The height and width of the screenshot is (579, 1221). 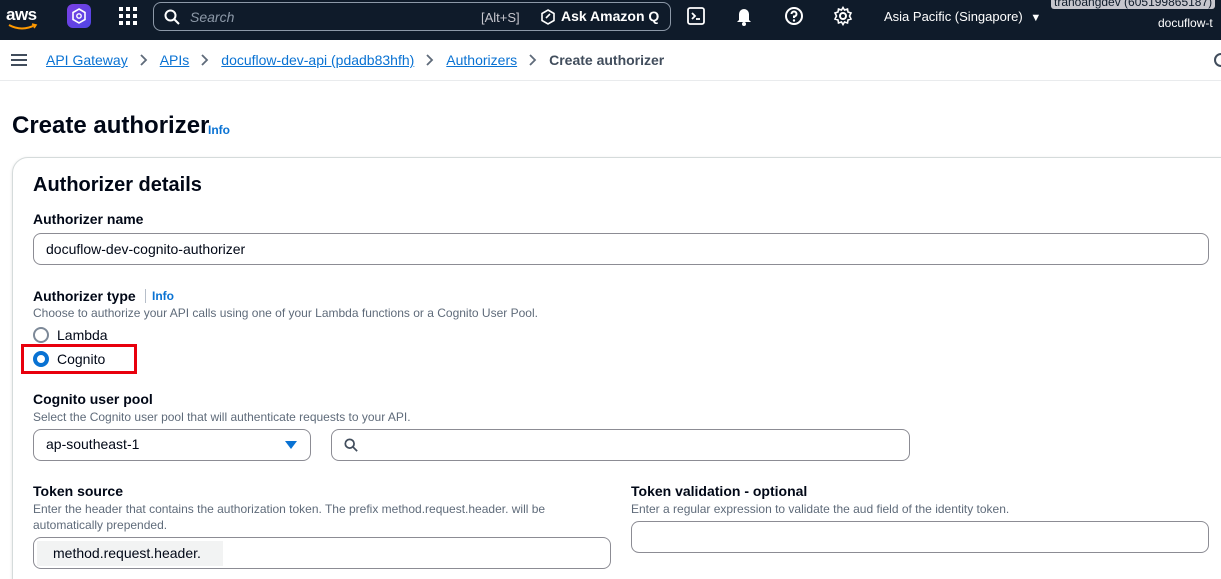 What do you see at coordinates (744, 16) in the screenshot?
I see `notifications-bell-icon` at bounding box center [744, 16].